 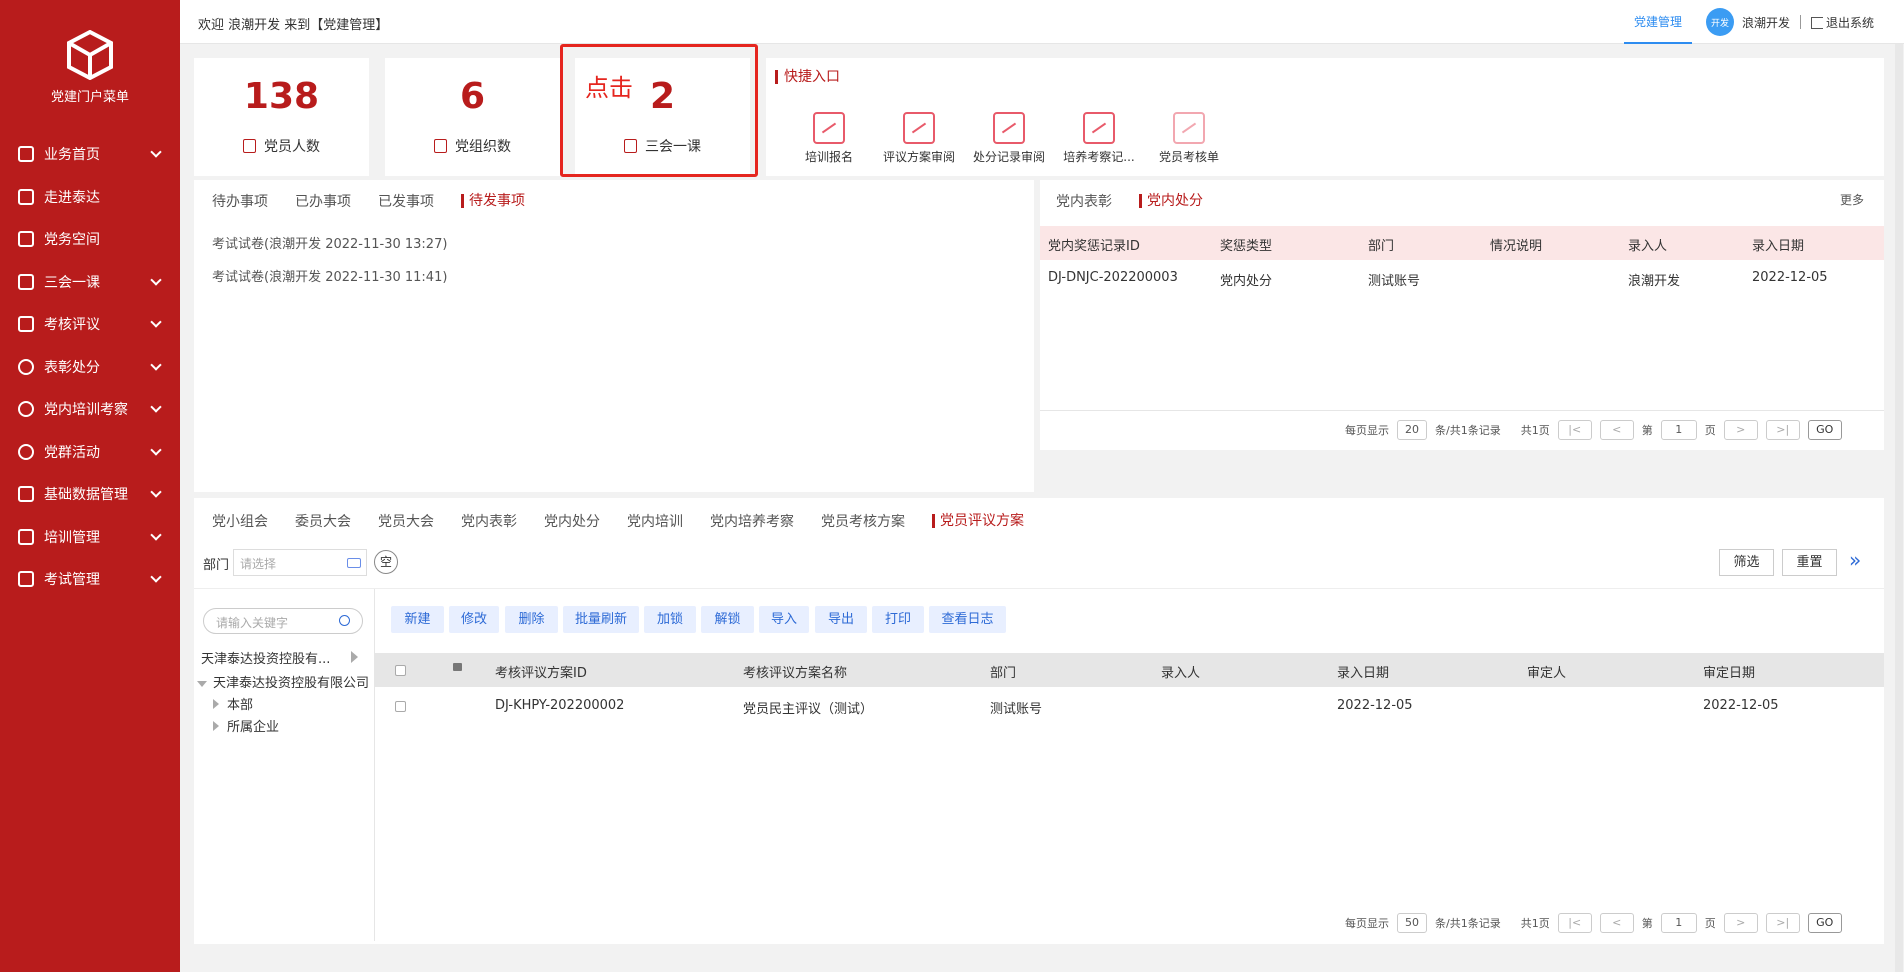 I want to click on tab-penalty: 党内处分, so click(x=572, y=521).